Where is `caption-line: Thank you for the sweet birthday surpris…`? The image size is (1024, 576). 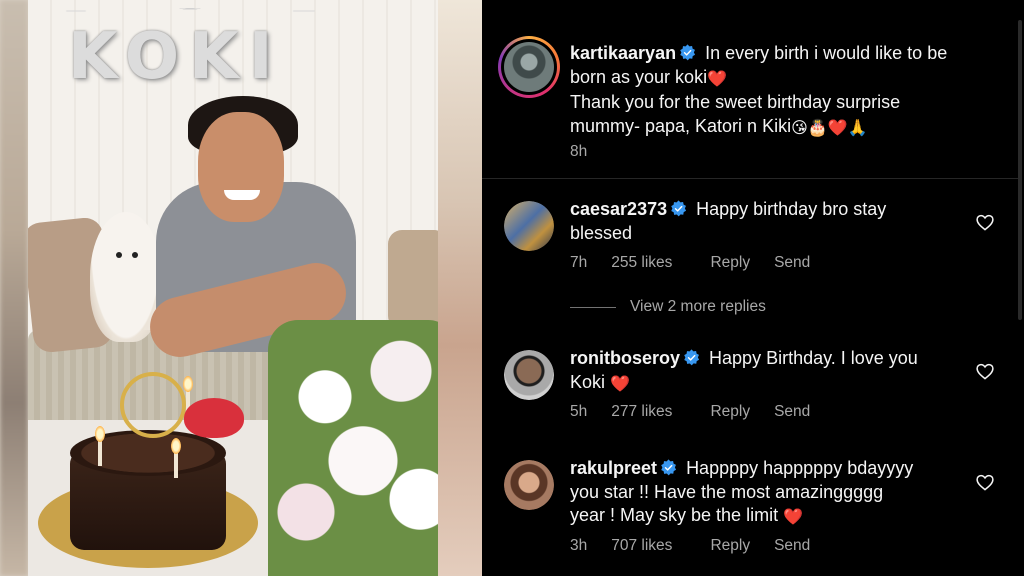 caption-line: Thank you for the sweet birthday surpris… is located at coordinates (735, 102).